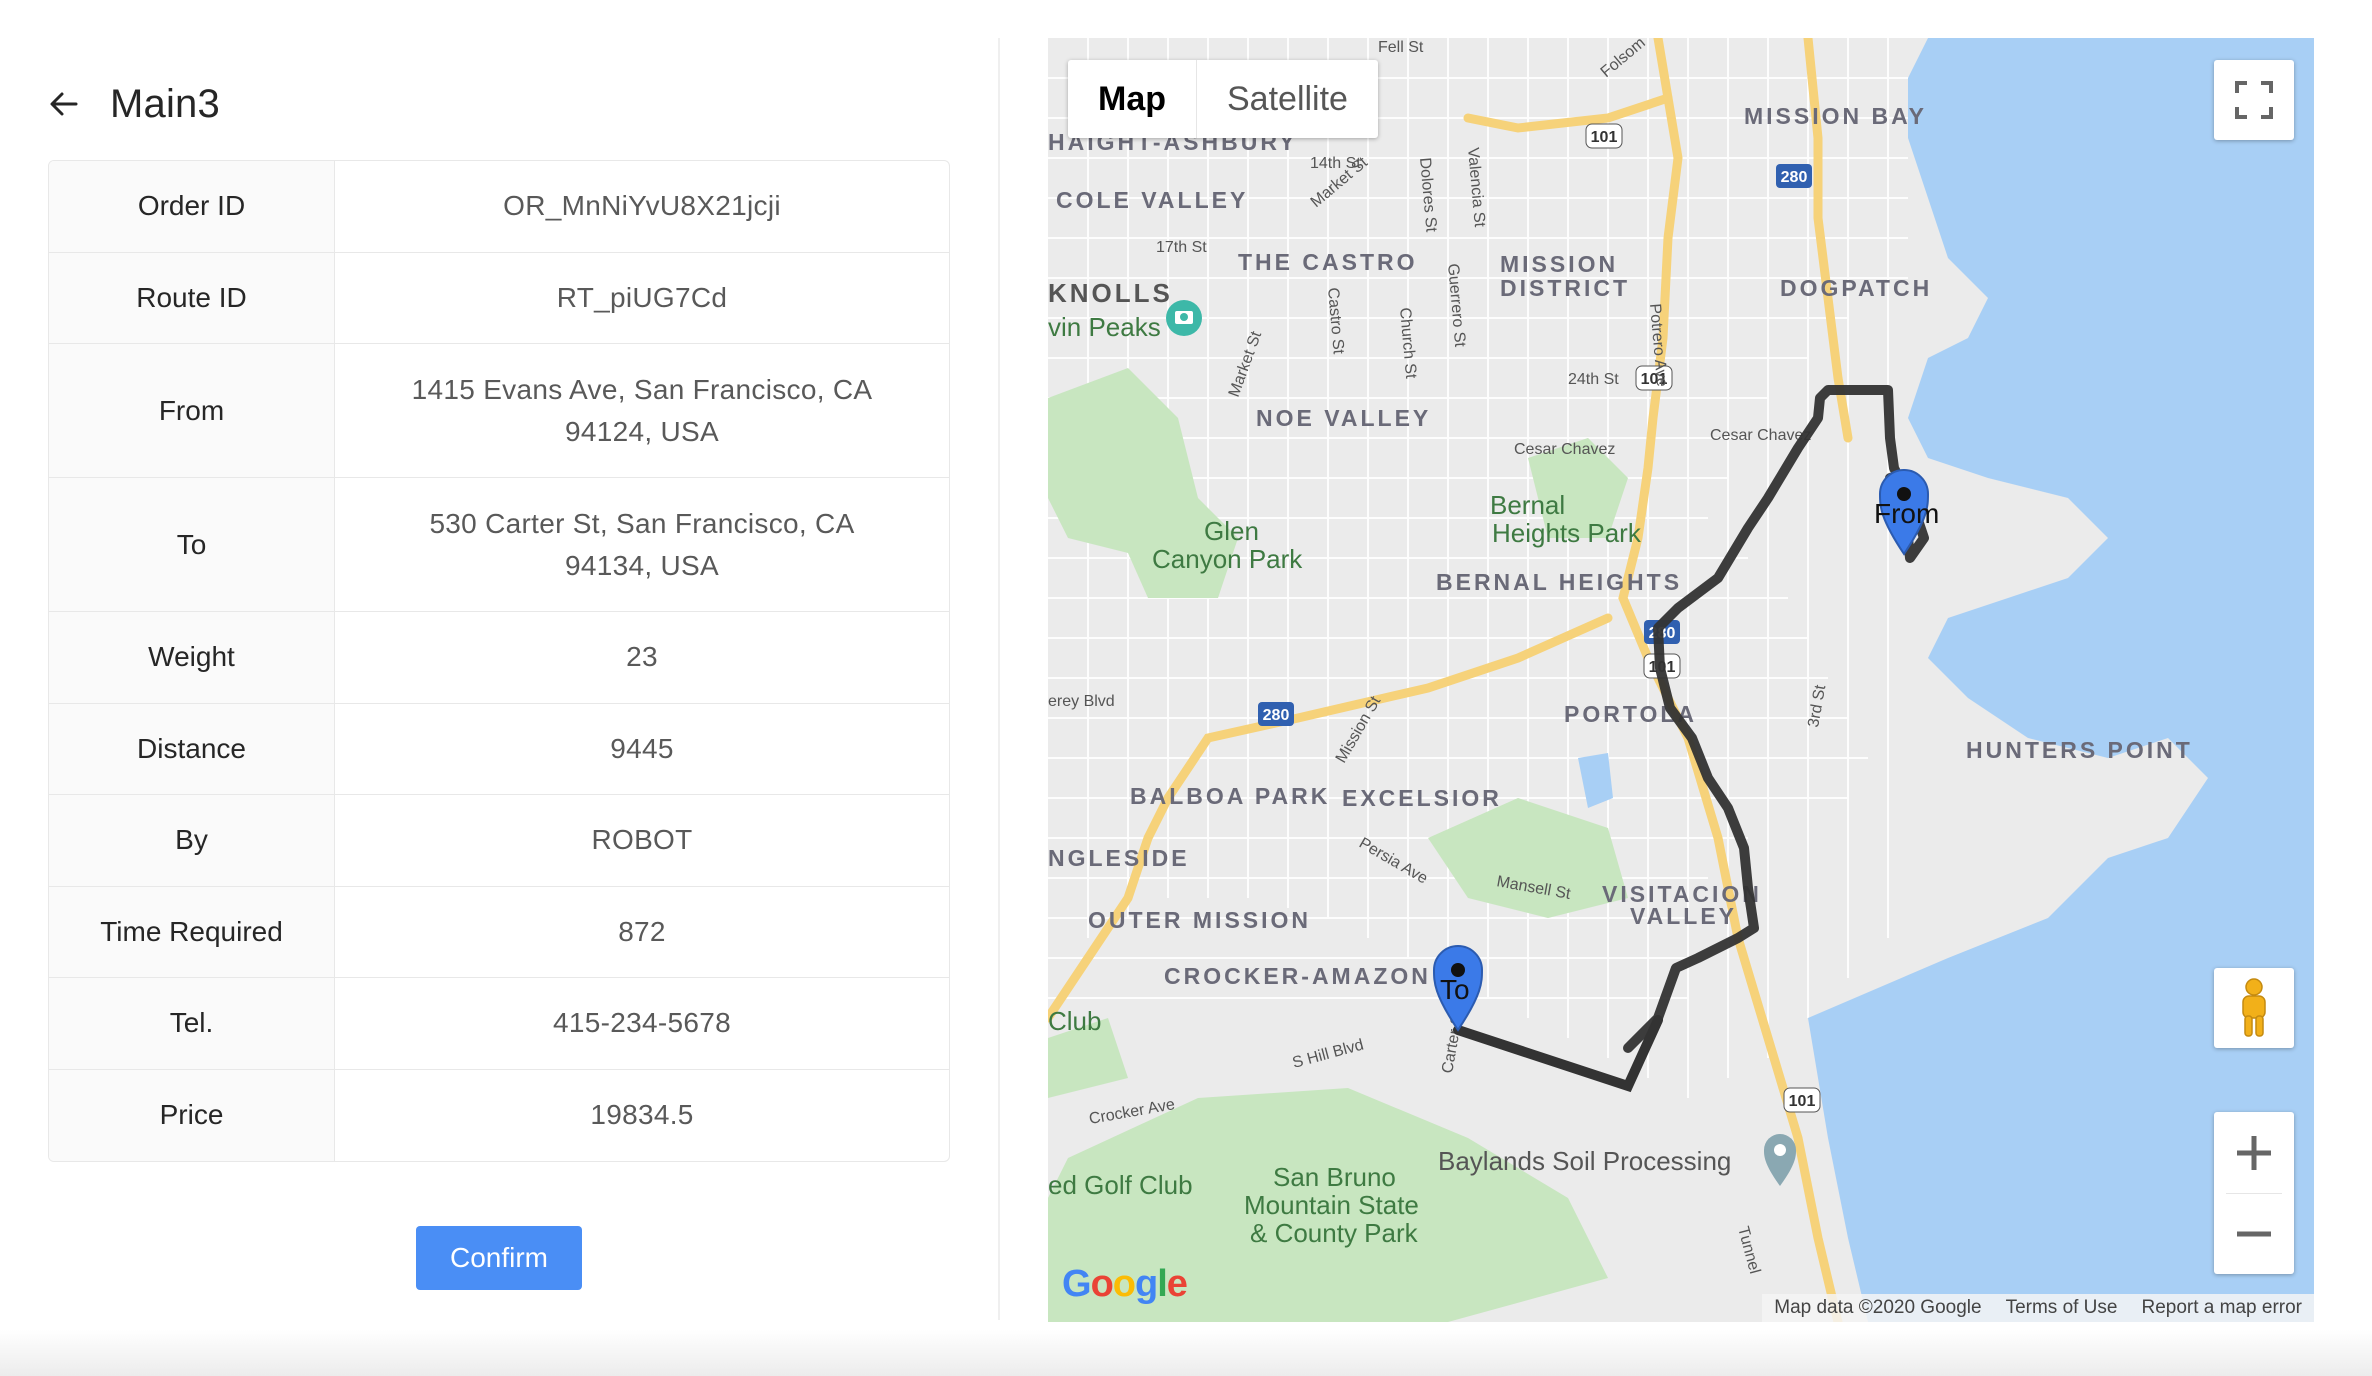 This screenshot has height=1376, width=2372. Describe the element at coordinates (1074, 1021) in the screenshot. I see `svg-text: Club` at that location.